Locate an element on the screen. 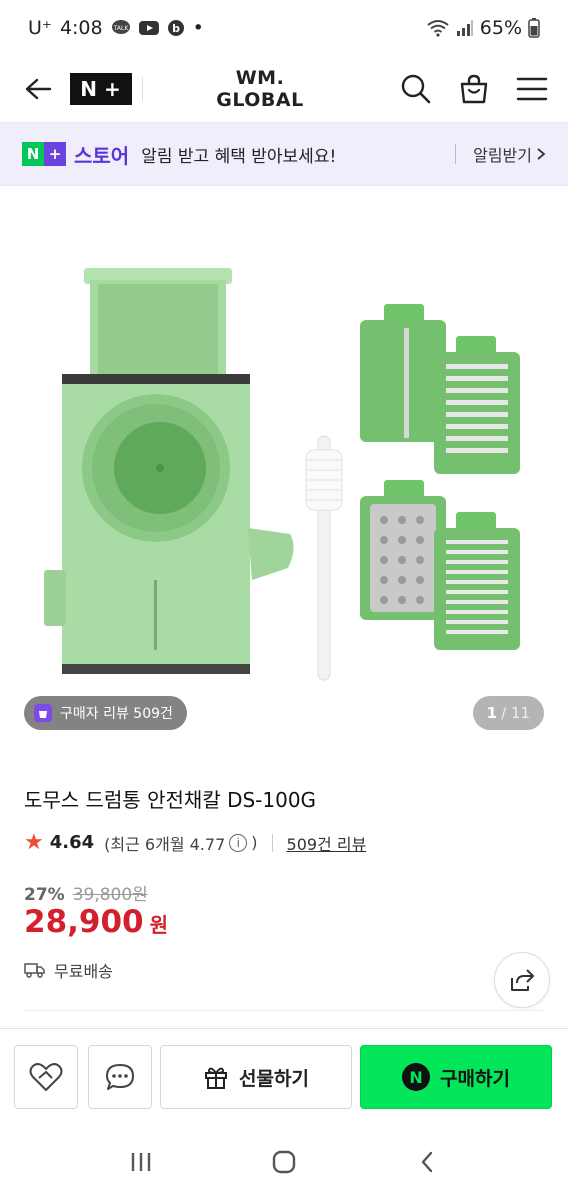  svg-text: b is located at coordinates (176, 28).